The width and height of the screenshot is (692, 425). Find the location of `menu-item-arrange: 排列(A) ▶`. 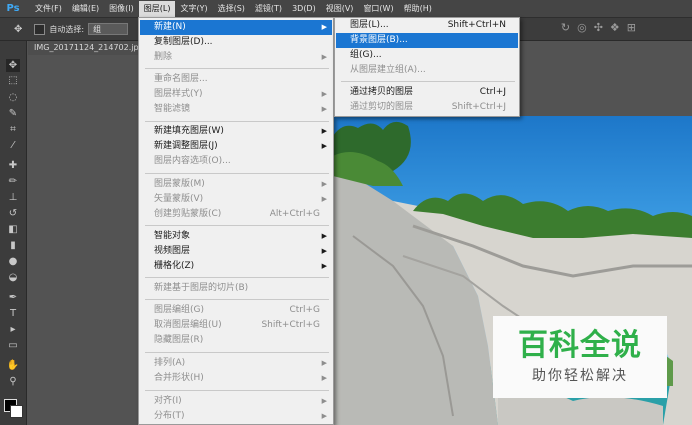

menu-item-arrange: 排列(A) ▶ is located at coordinates (236, 363).